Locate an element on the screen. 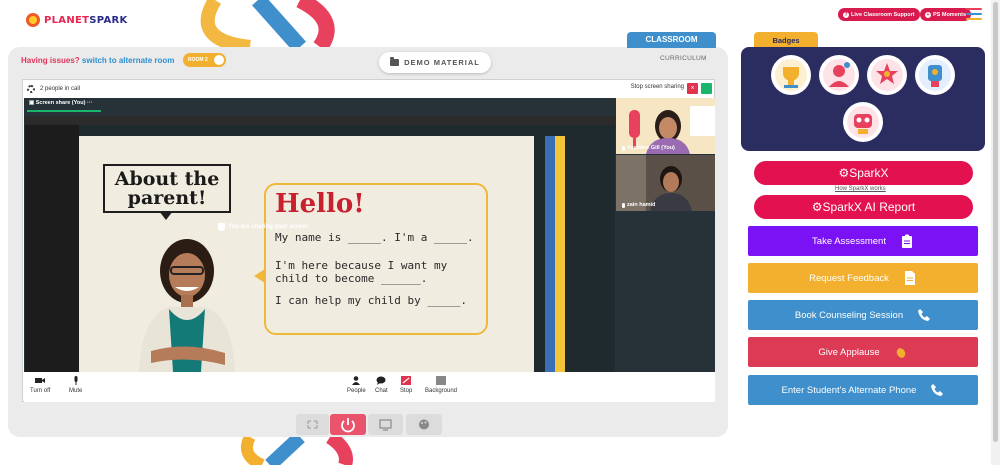  chat-control: Chat is located at coordinates (381, 385).